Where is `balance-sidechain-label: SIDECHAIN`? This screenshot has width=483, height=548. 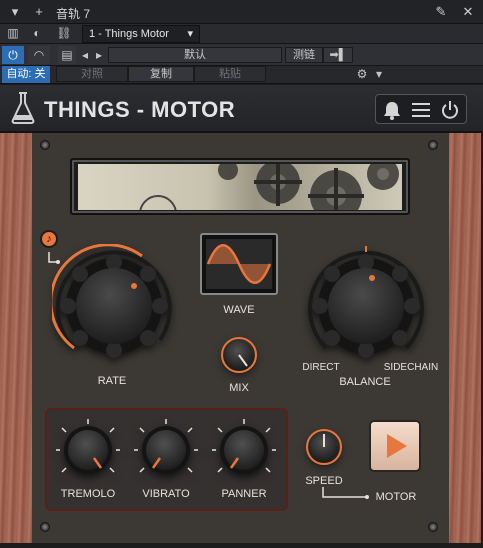
balance-sidechain-label: SIDECHAIN is located at coordinates (411, 367).